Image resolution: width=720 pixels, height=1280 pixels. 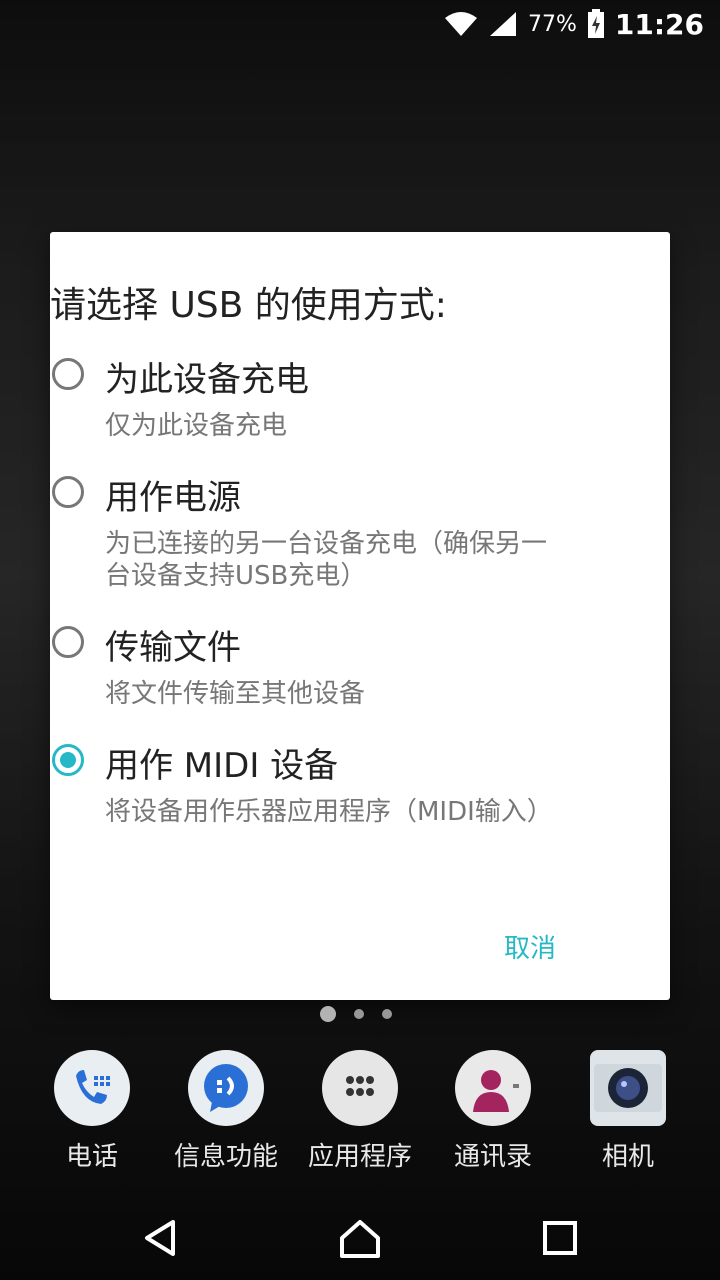 What do you see at coordinates (493, 1088) in the screenshot?
I see `contacts-icon` at bounding box center [493, 1088].